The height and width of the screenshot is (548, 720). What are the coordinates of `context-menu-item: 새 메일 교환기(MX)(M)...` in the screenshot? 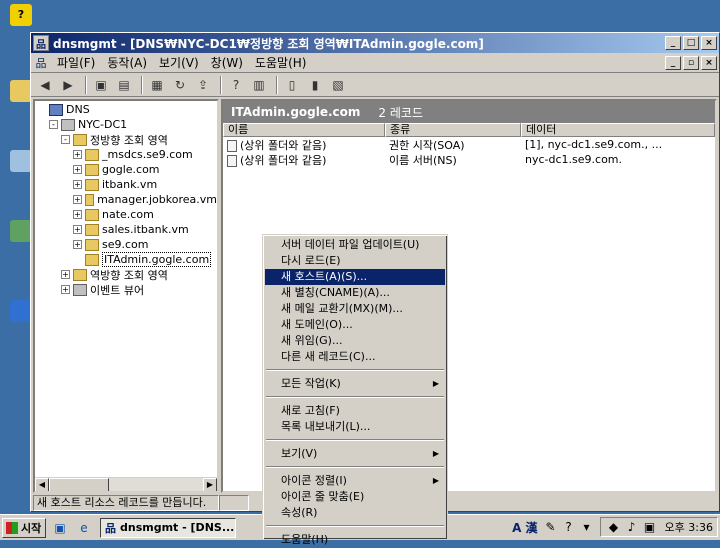 It's located at (355, 309).